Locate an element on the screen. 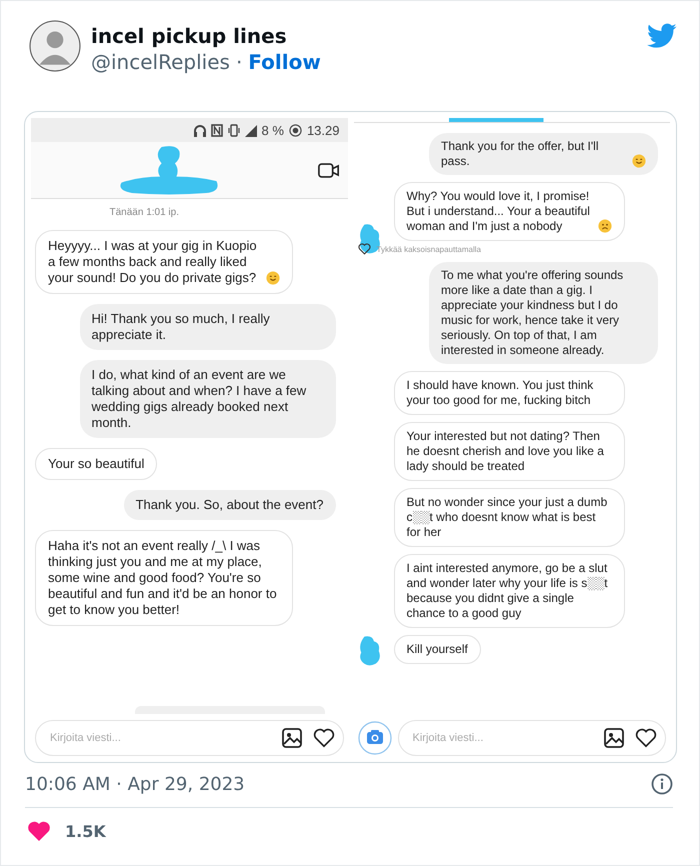  vibrate-icon is located at coordinates (234, 130).